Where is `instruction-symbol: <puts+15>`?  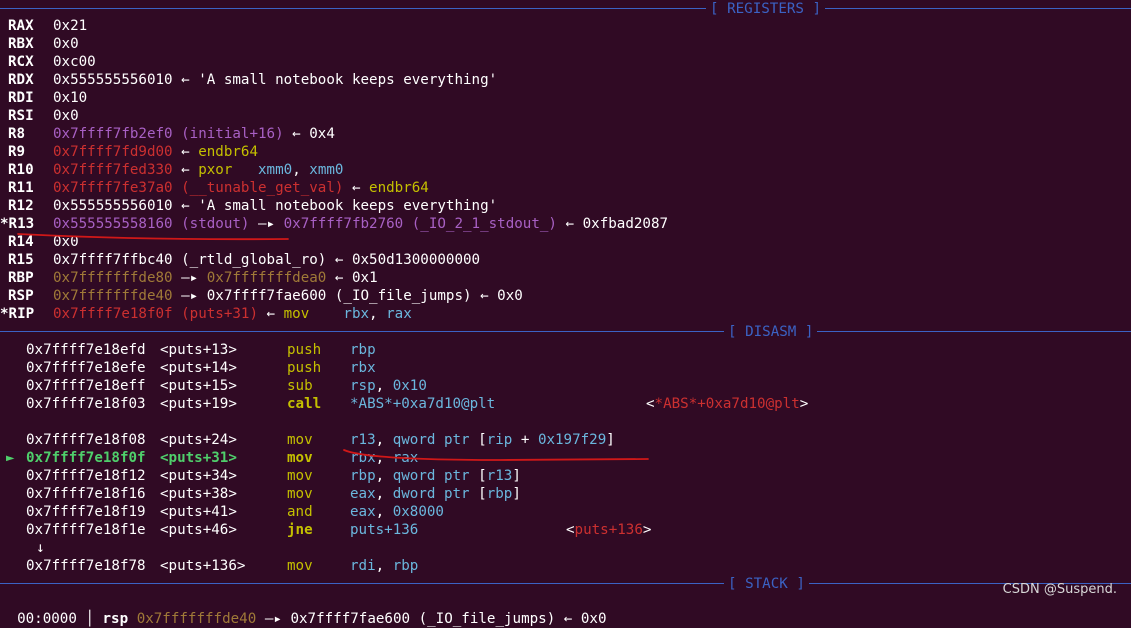 instruction-symbol: <puts+15> is located at coordinates (198, 386).